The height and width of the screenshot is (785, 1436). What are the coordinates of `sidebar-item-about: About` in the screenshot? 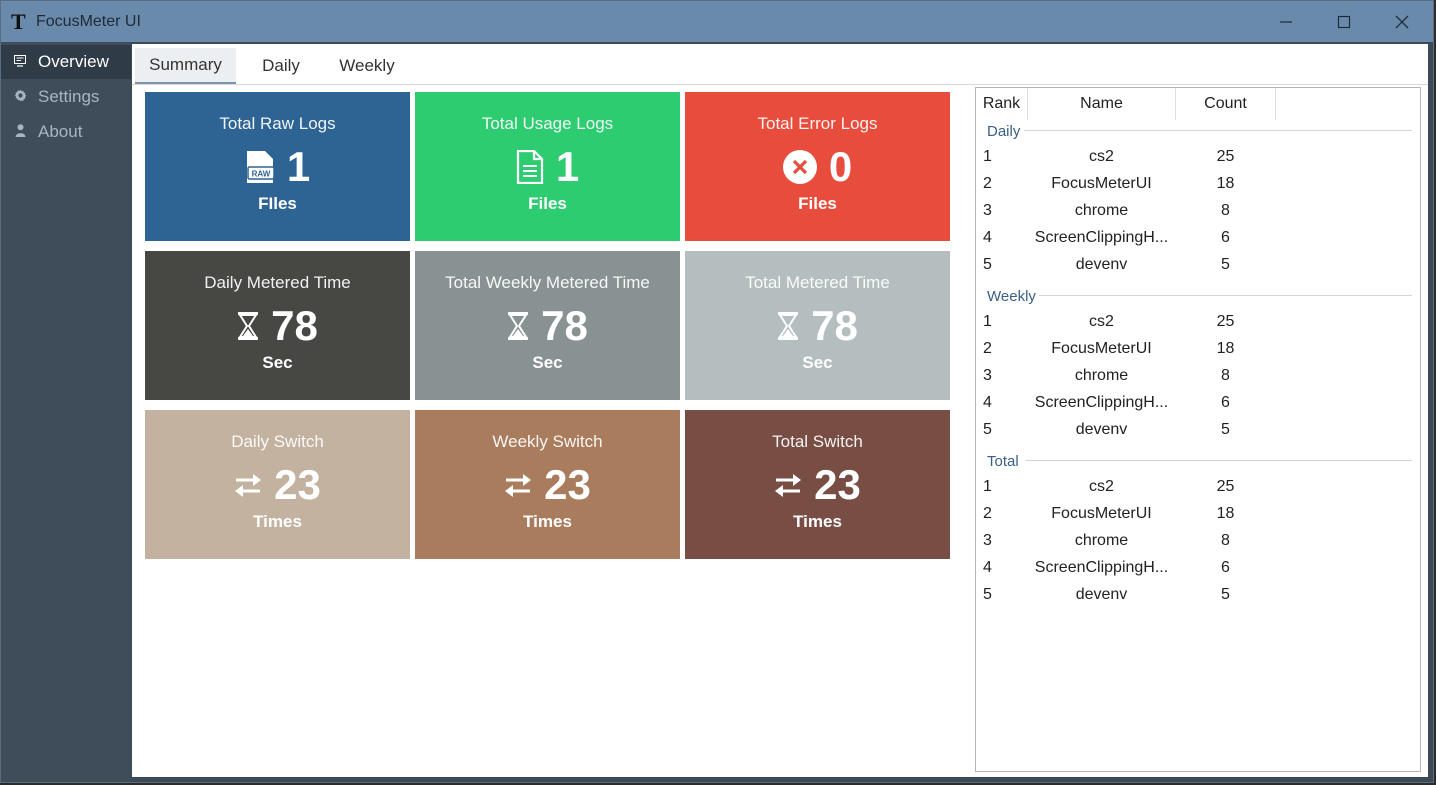 It's located at (66, 132).